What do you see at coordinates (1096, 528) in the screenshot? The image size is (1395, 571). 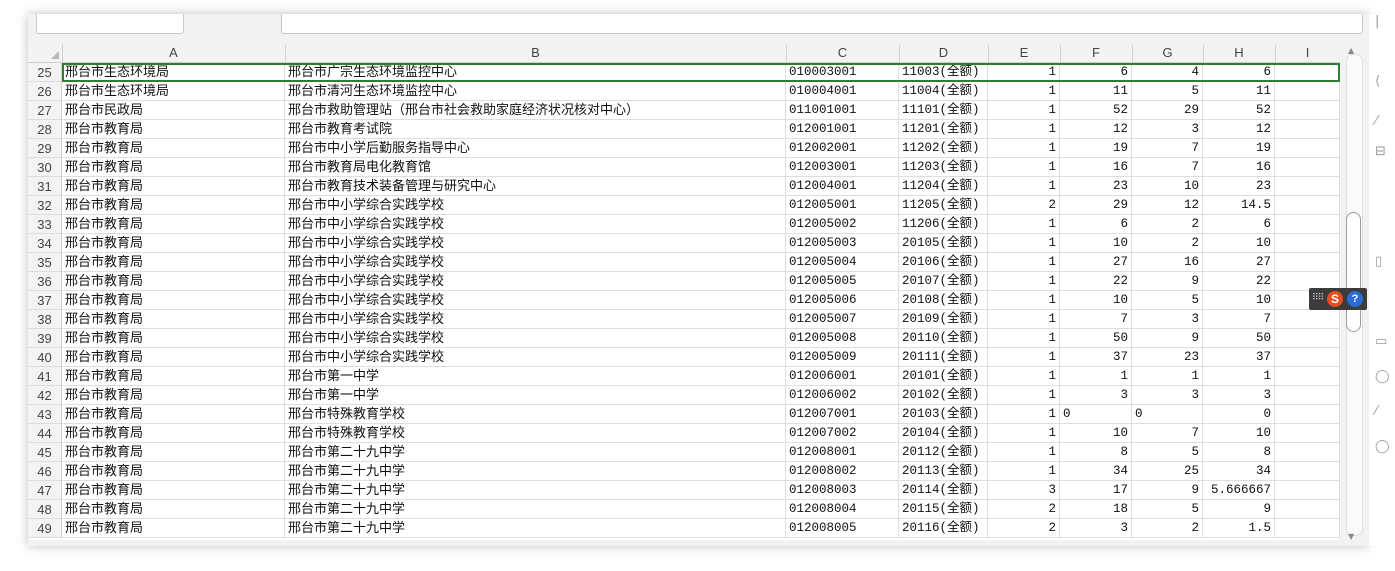 I see `cell-f: 3` at bounding box center [1096, 528].